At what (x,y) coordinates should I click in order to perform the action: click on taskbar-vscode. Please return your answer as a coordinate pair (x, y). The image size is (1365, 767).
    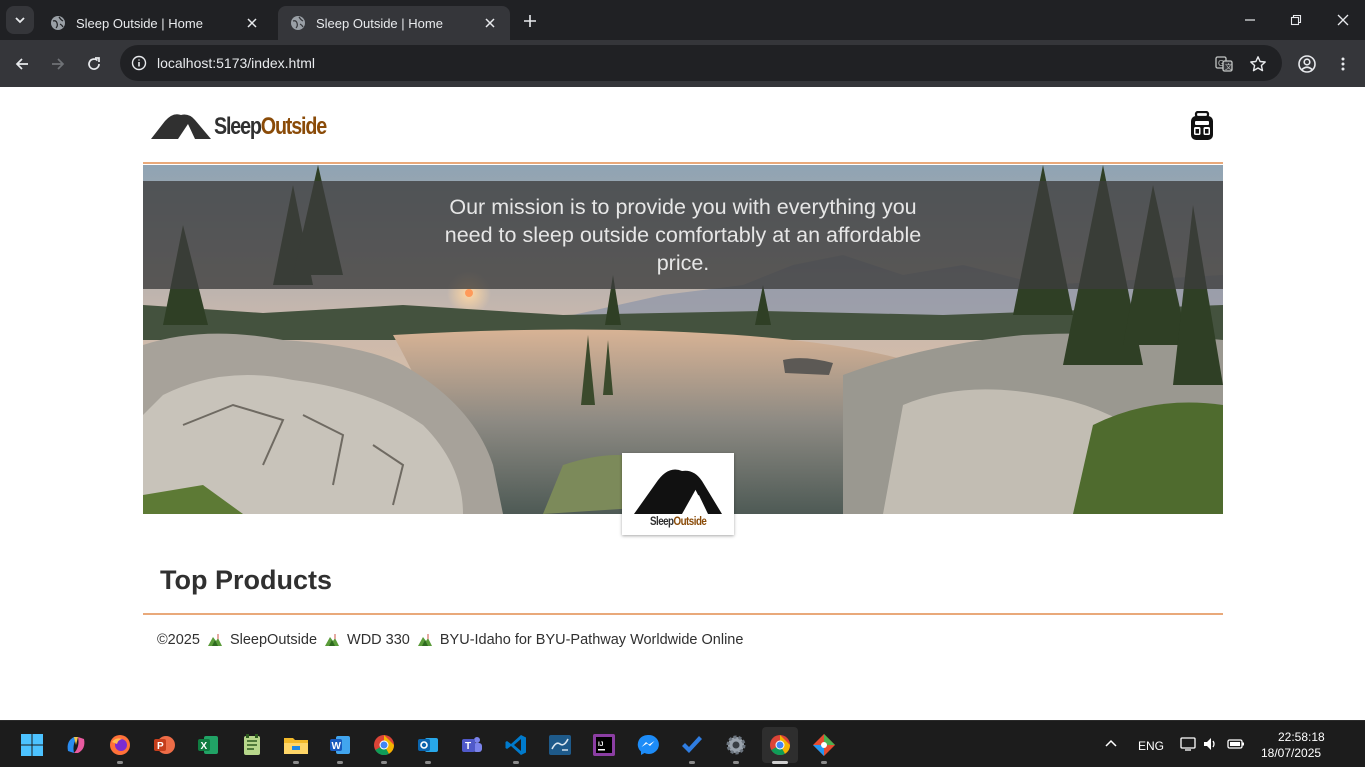
    Looking at the image, I should click on (516, 745).